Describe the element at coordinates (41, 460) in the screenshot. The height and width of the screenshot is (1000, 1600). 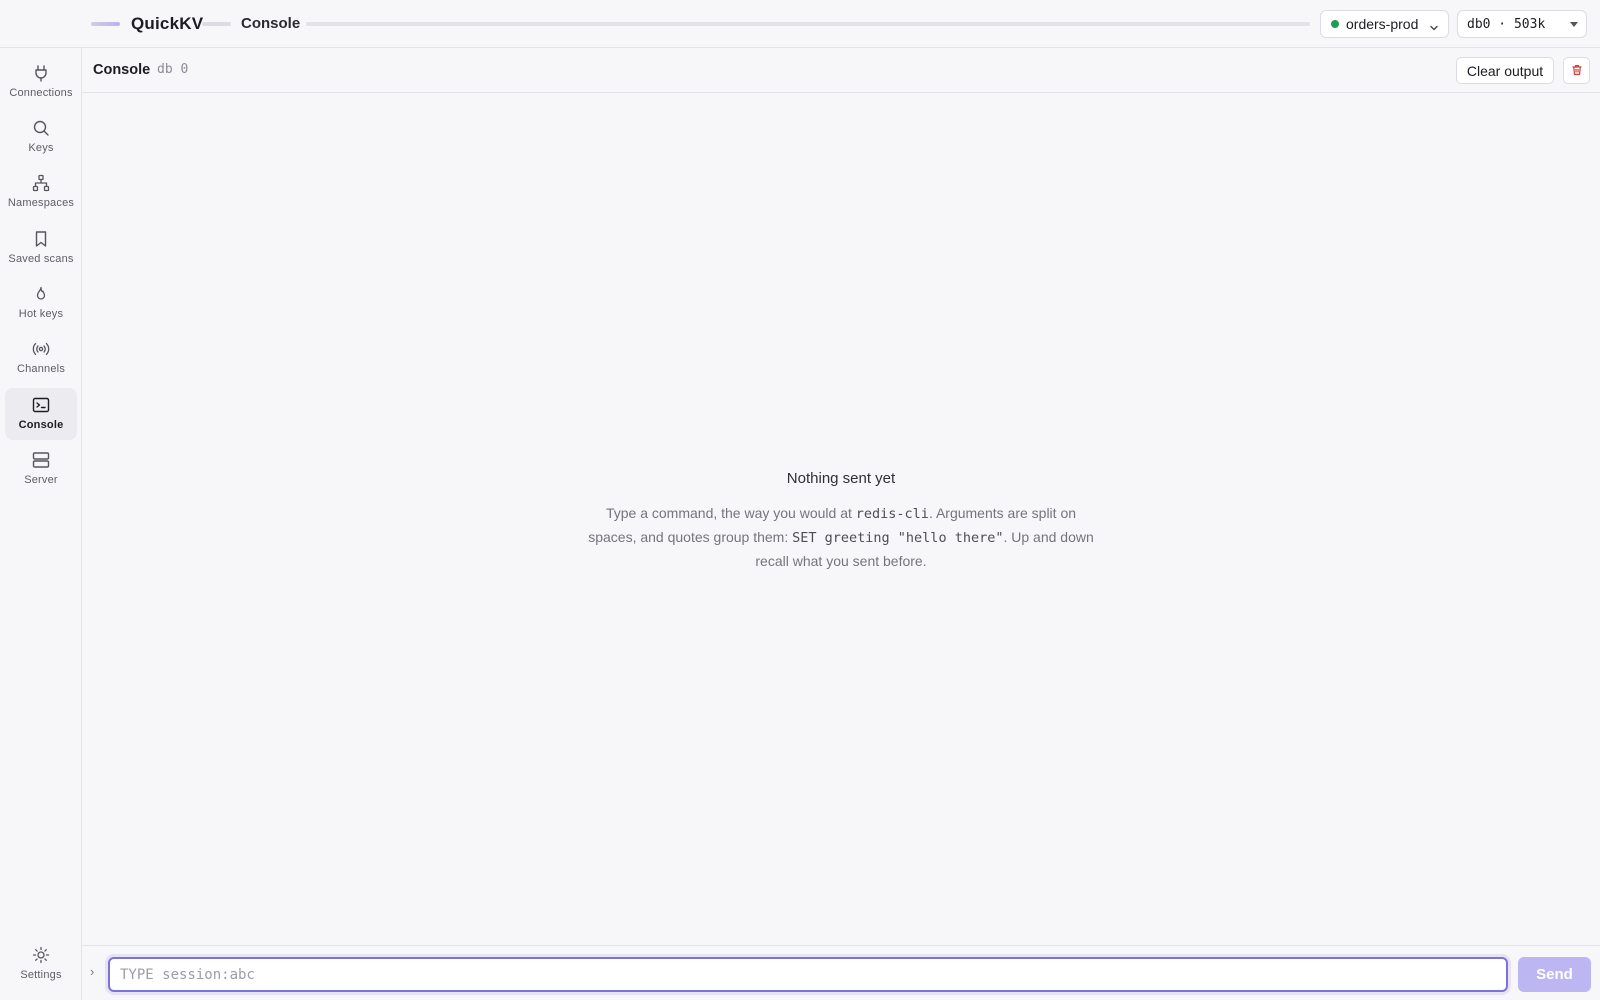
I see `server-icon` at that location.